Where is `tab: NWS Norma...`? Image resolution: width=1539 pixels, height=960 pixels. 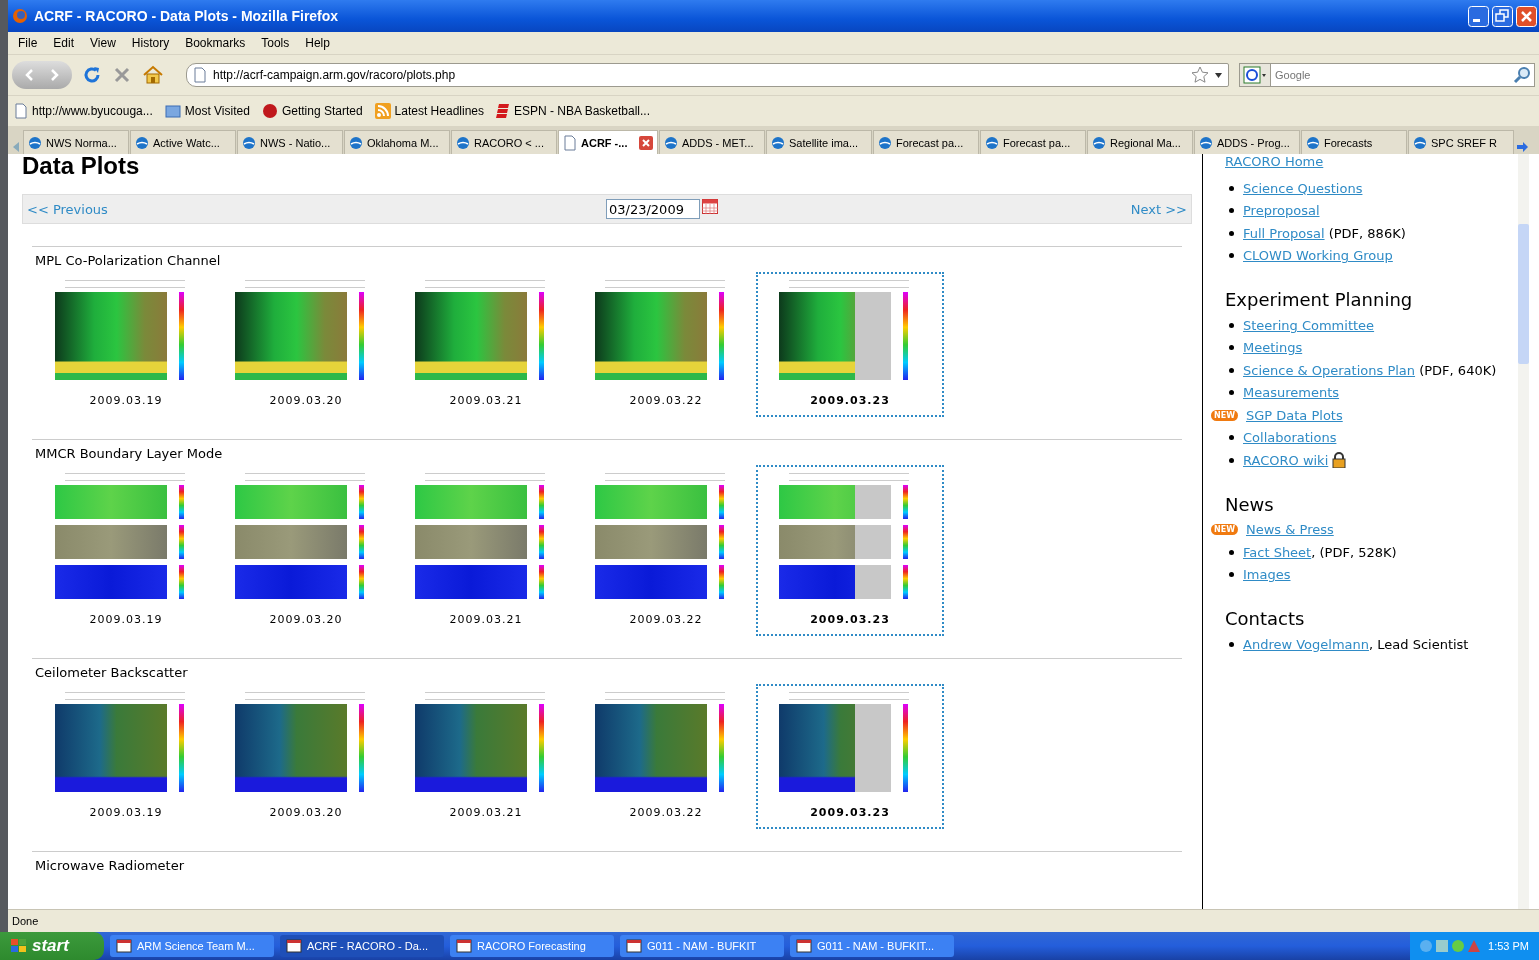 tab: NWS Norma... is located at coordinates (76, 142).